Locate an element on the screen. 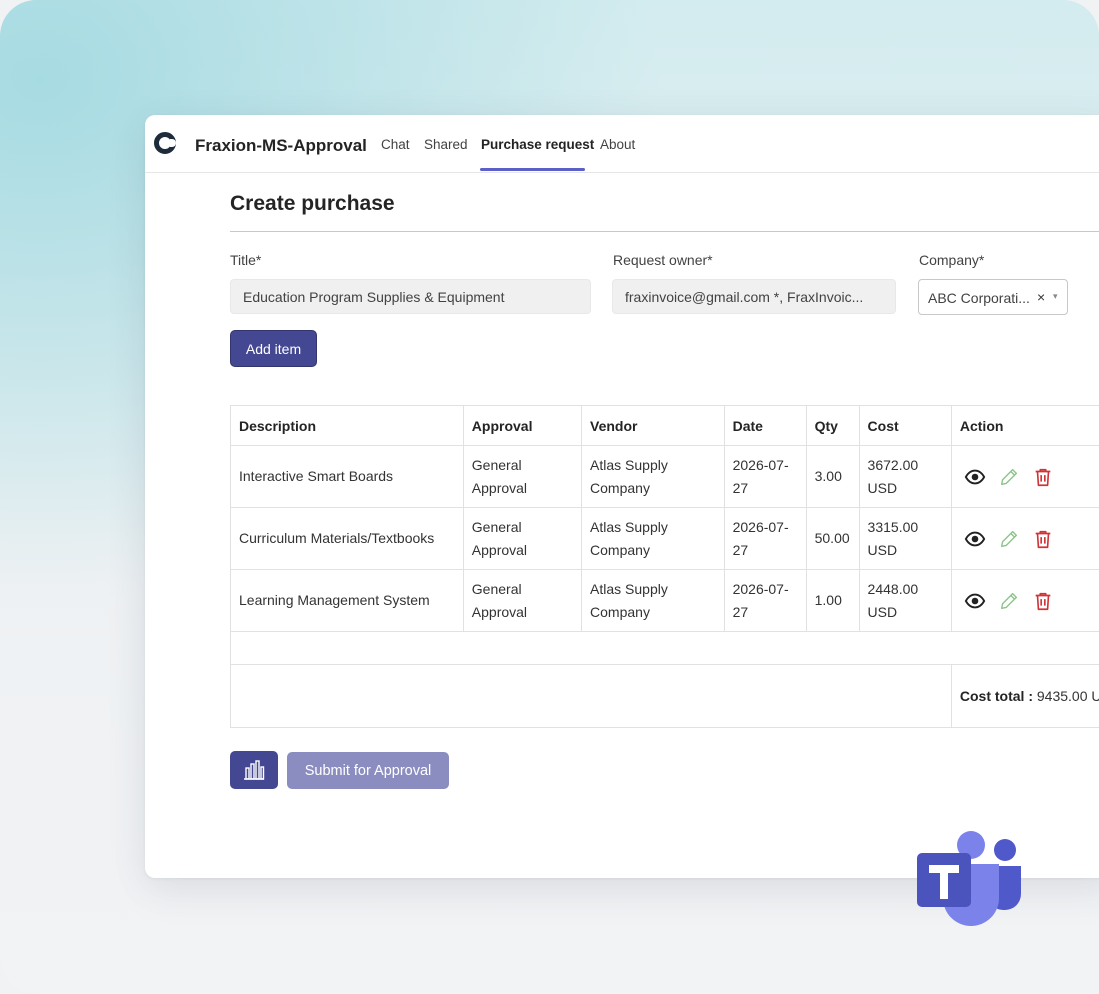 The image size is (1099, 994). header-description: Description is located at coordinates (347, 425).